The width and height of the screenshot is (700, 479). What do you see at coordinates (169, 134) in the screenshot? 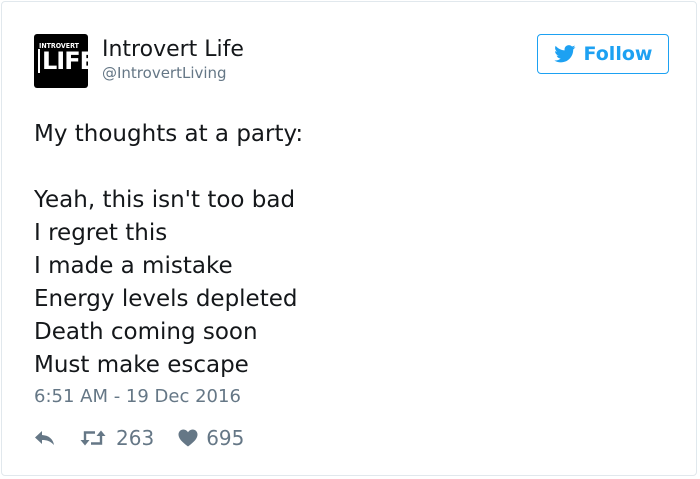
I see `tweet-line: My thoughts at a party:` at bounding box center [169, 134].